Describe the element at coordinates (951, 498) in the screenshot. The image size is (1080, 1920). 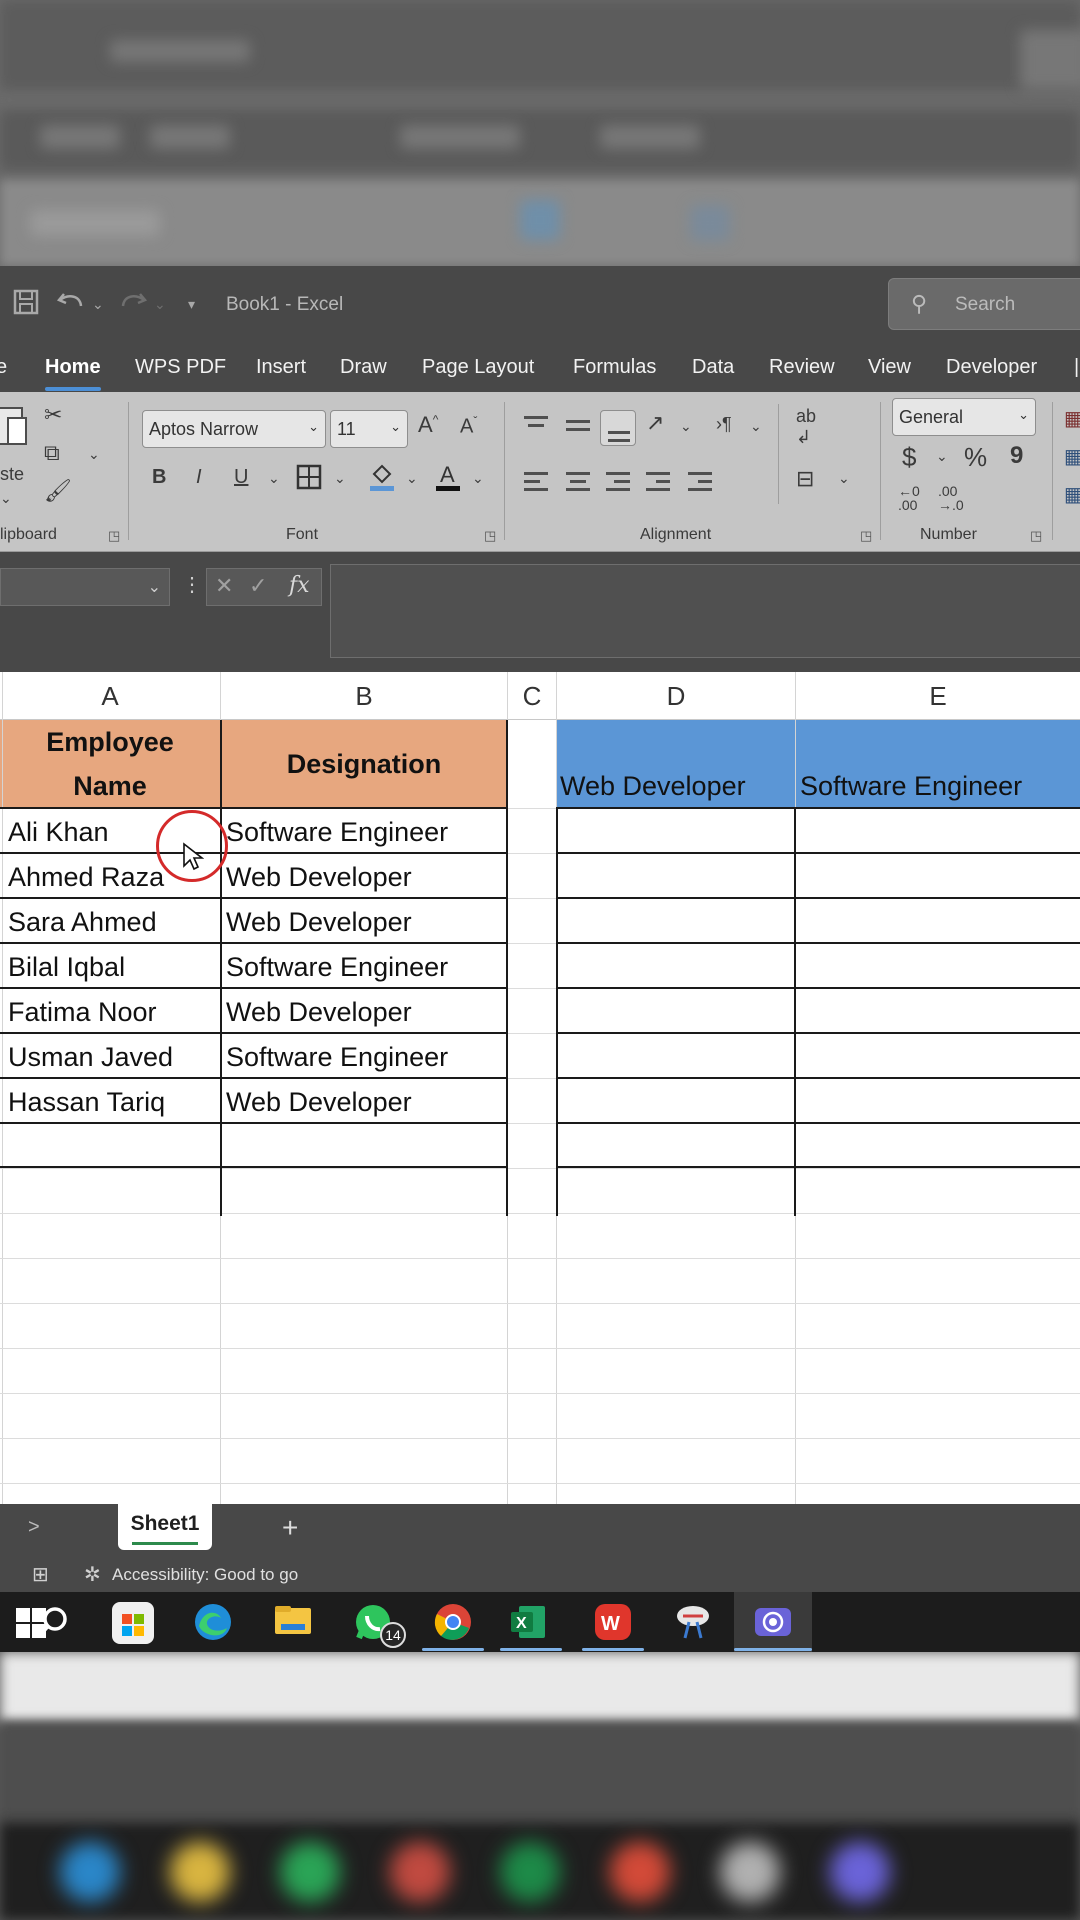
I see `decrease-decimal-icon: .00 →.0` at that location.